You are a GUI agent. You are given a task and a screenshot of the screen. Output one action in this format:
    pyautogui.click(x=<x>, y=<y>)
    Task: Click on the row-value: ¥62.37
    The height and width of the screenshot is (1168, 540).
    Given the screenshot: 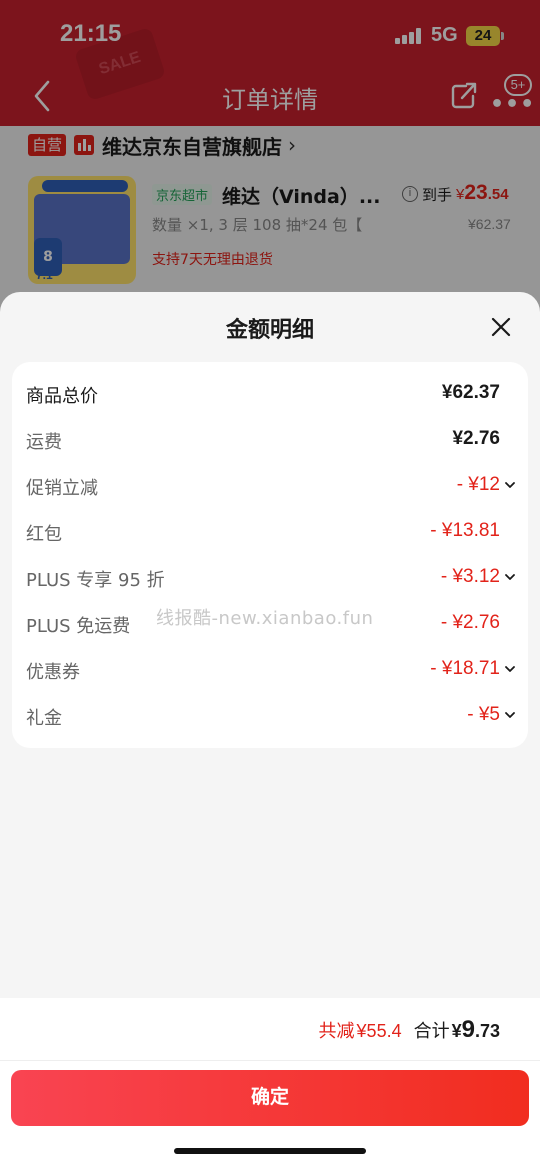 What is the action you would take?
    pyautogui.click(x=470, y=392)
    